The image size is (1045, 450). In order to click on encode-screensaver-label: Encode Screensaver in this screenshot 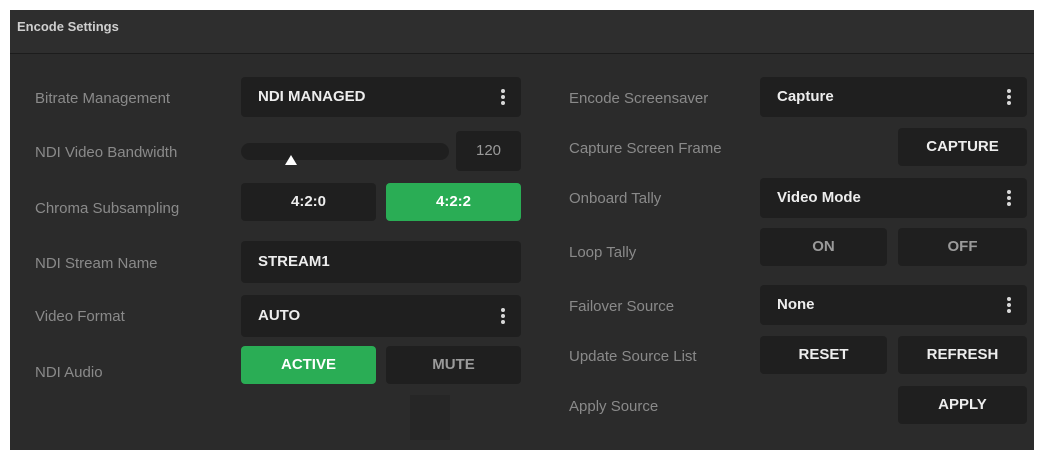, I will do `click(639, 98)`.